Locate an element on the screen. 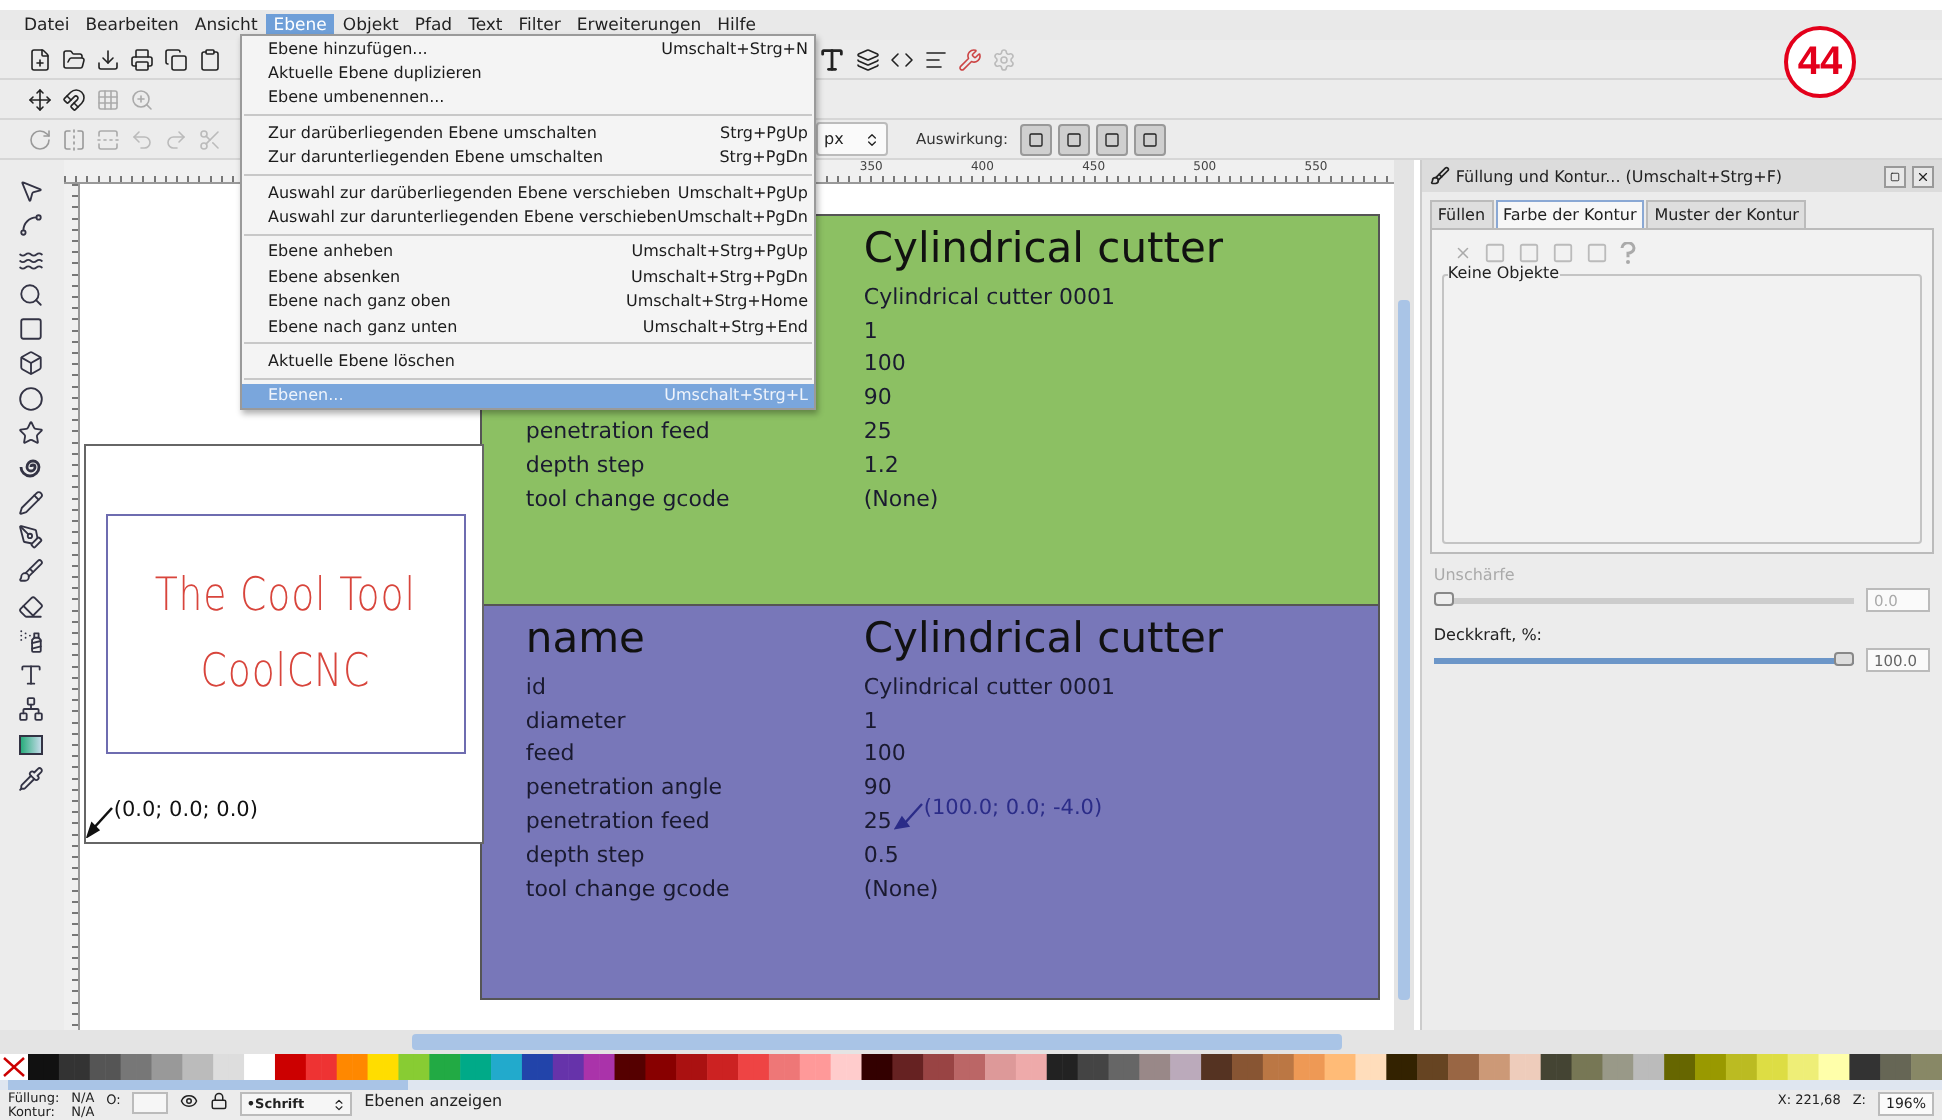  menu-entry: Zur darunterliegenden Ebene umschalten Strg+PgDn is located at coordinates (528, 157).